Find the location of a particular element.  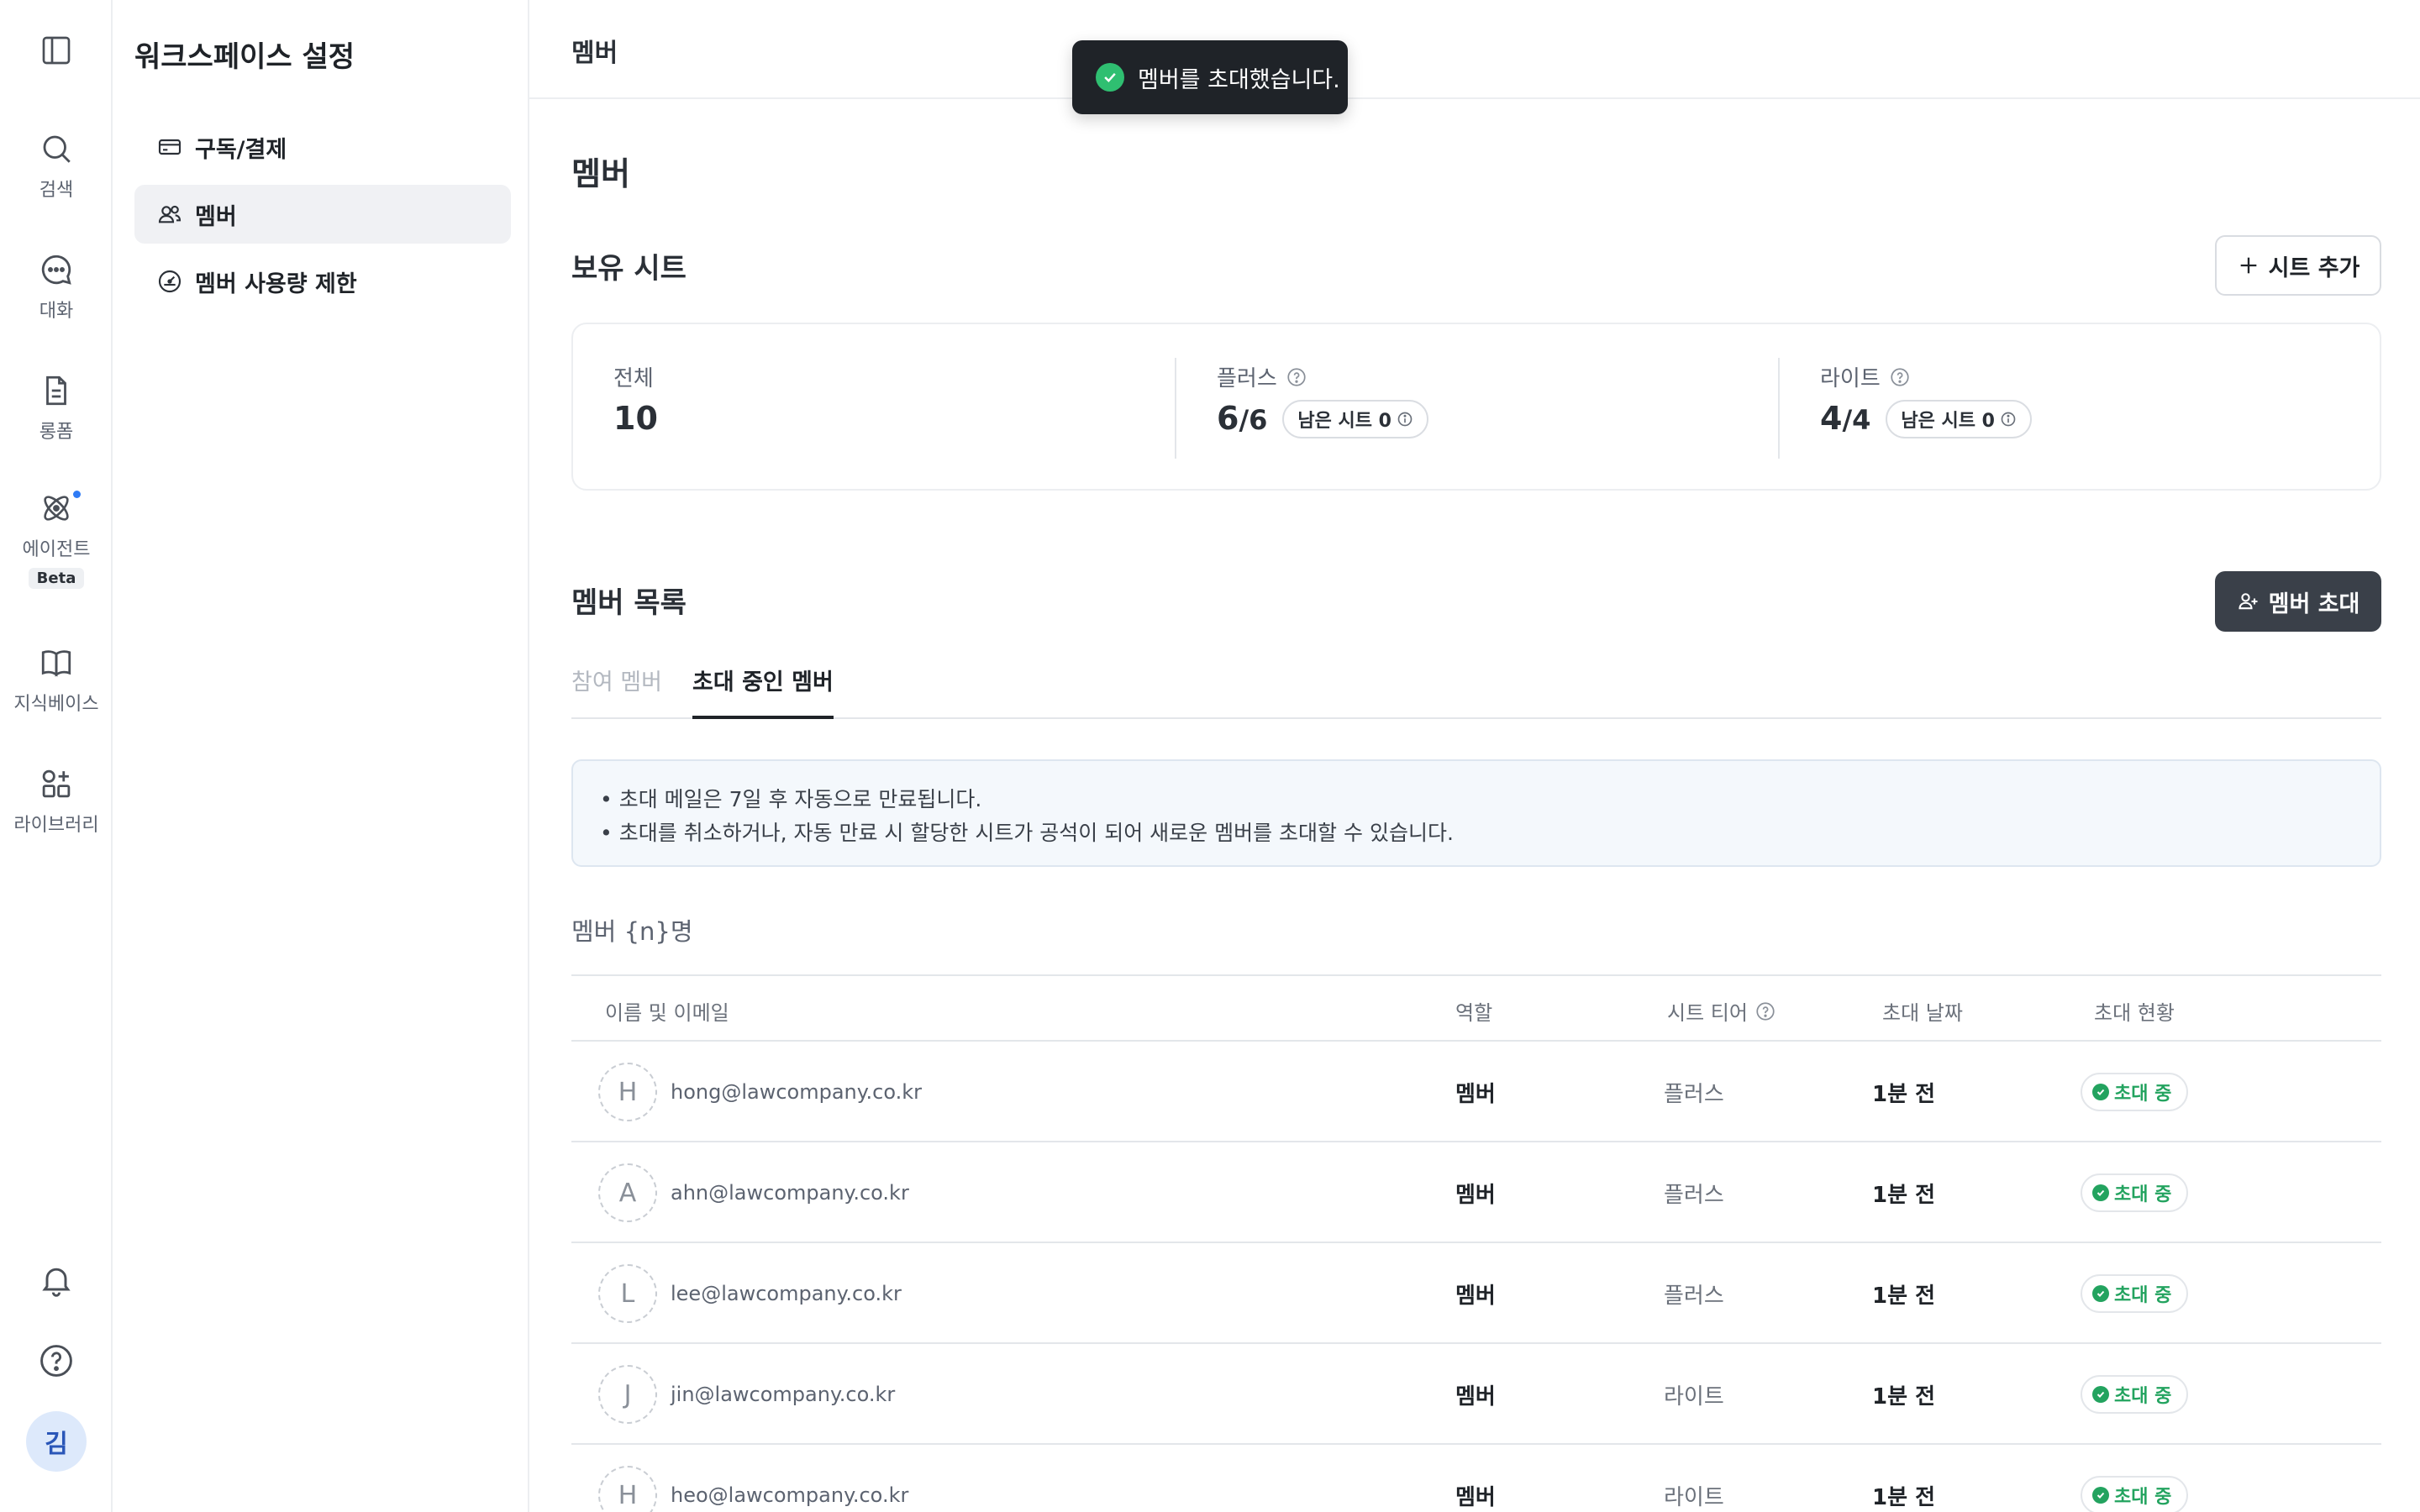

rail-item-label: 검색 is located at coordinates (56, 190).